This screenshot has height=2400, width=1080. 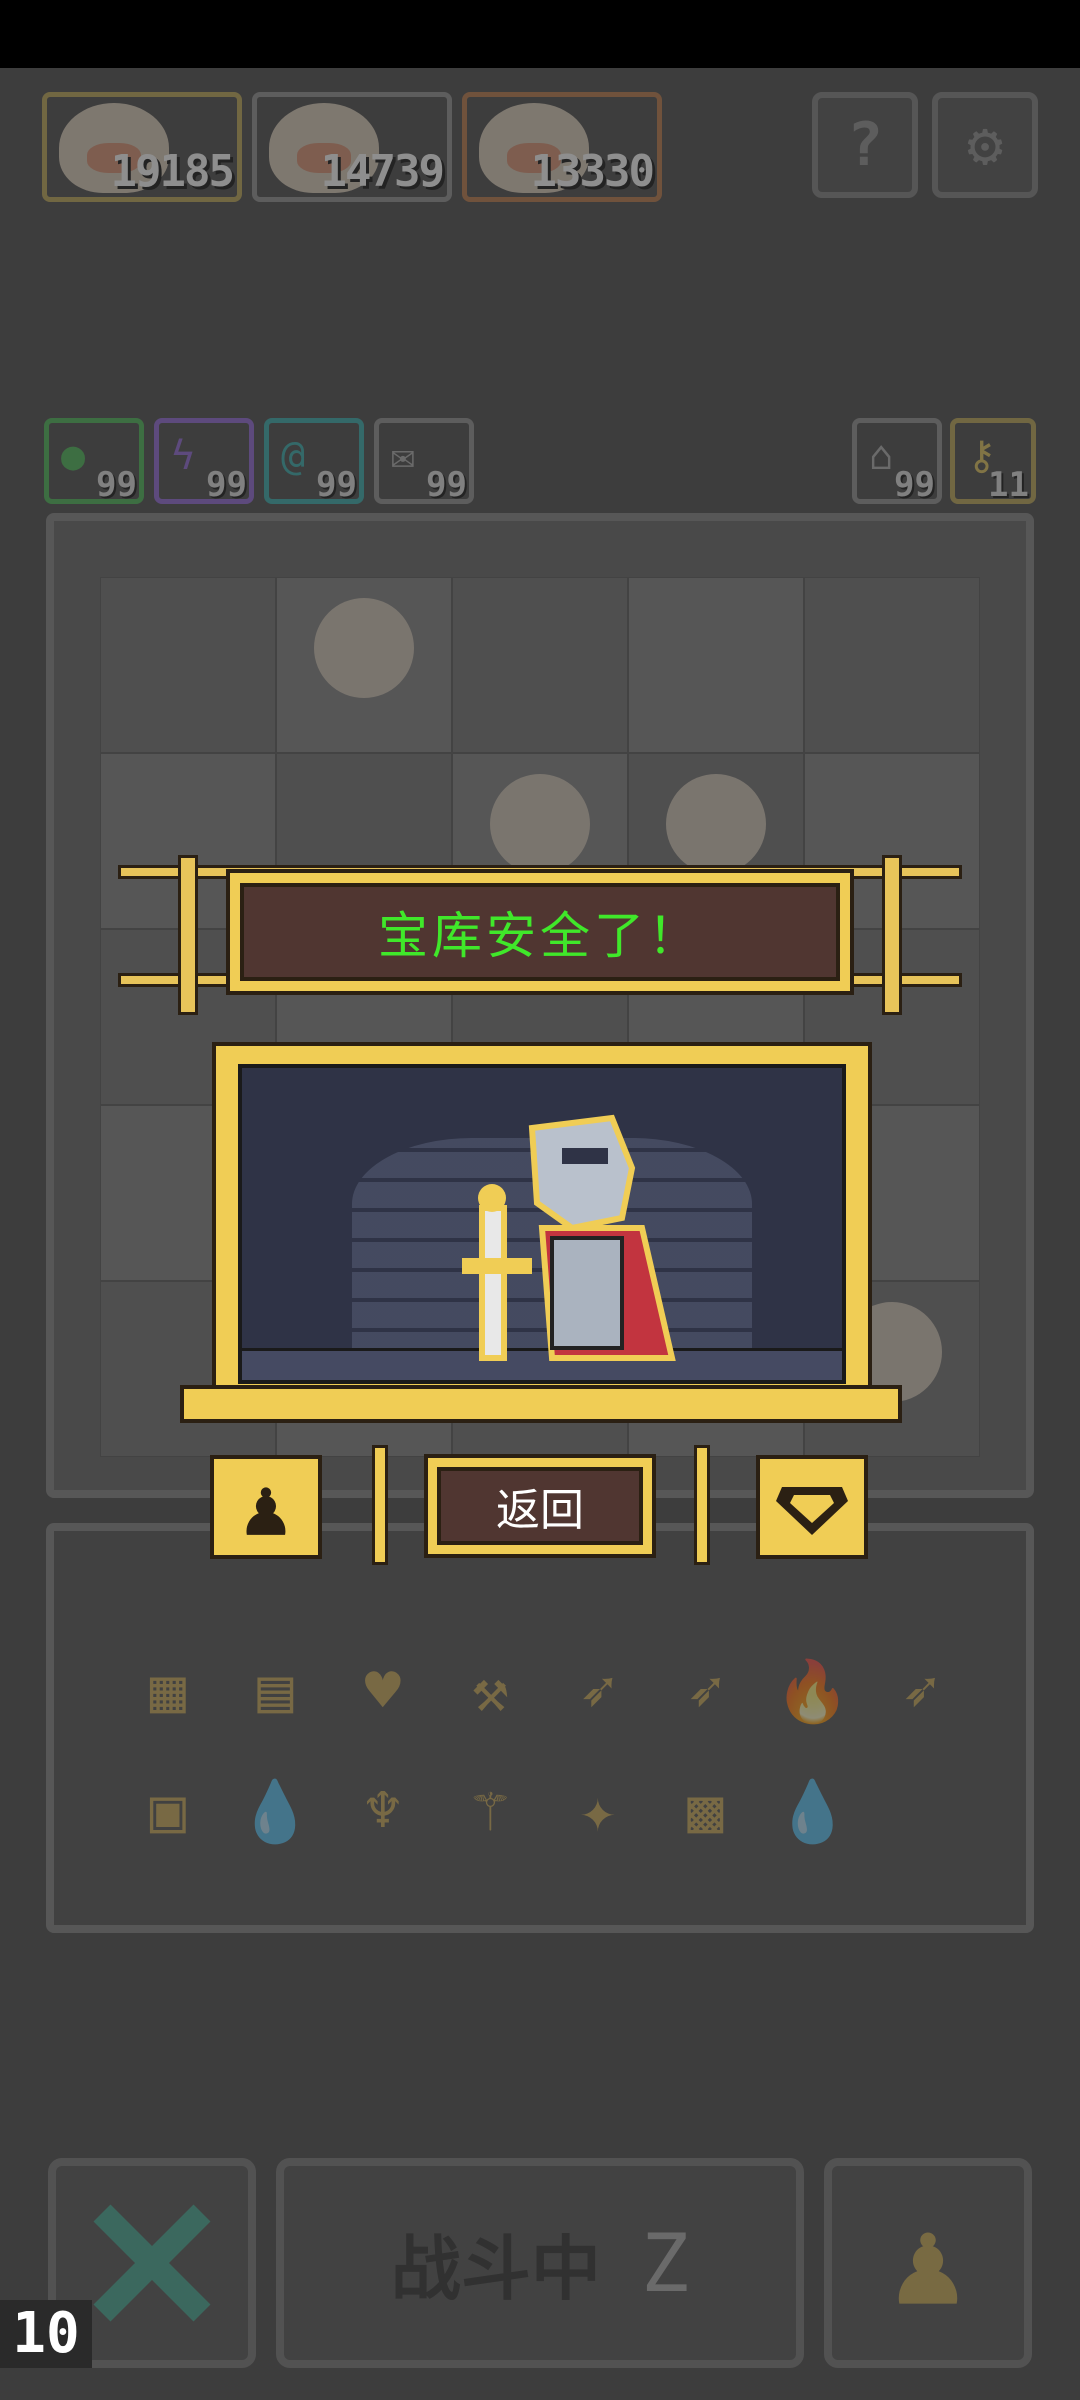 I want to click on orb-icon: ●, so click(x=73, y=456).